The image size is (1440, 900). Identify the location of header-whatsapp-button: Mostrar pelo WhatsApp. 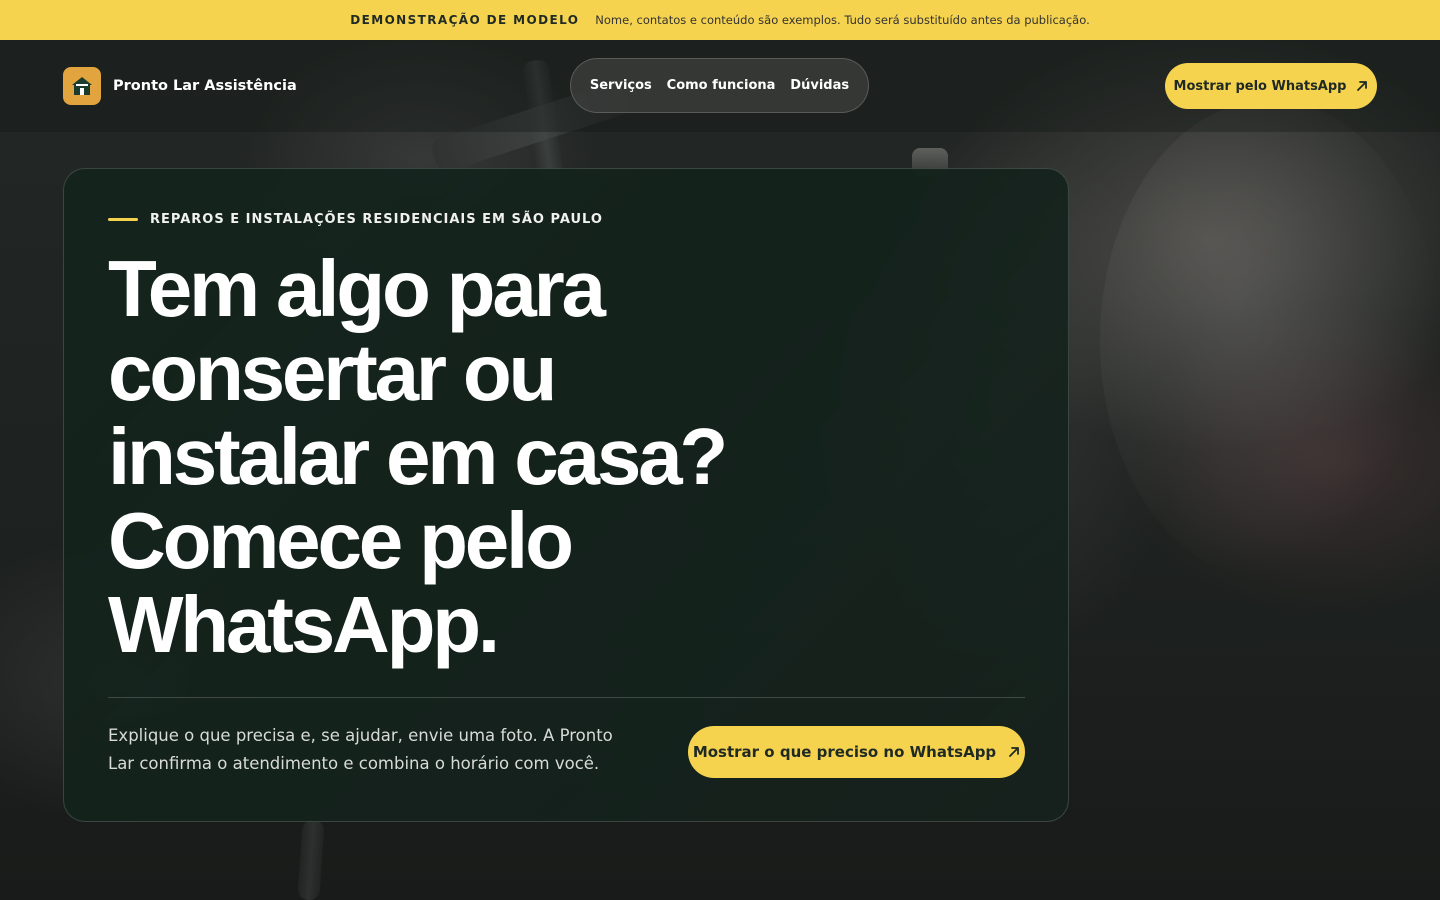
(1271, 86).